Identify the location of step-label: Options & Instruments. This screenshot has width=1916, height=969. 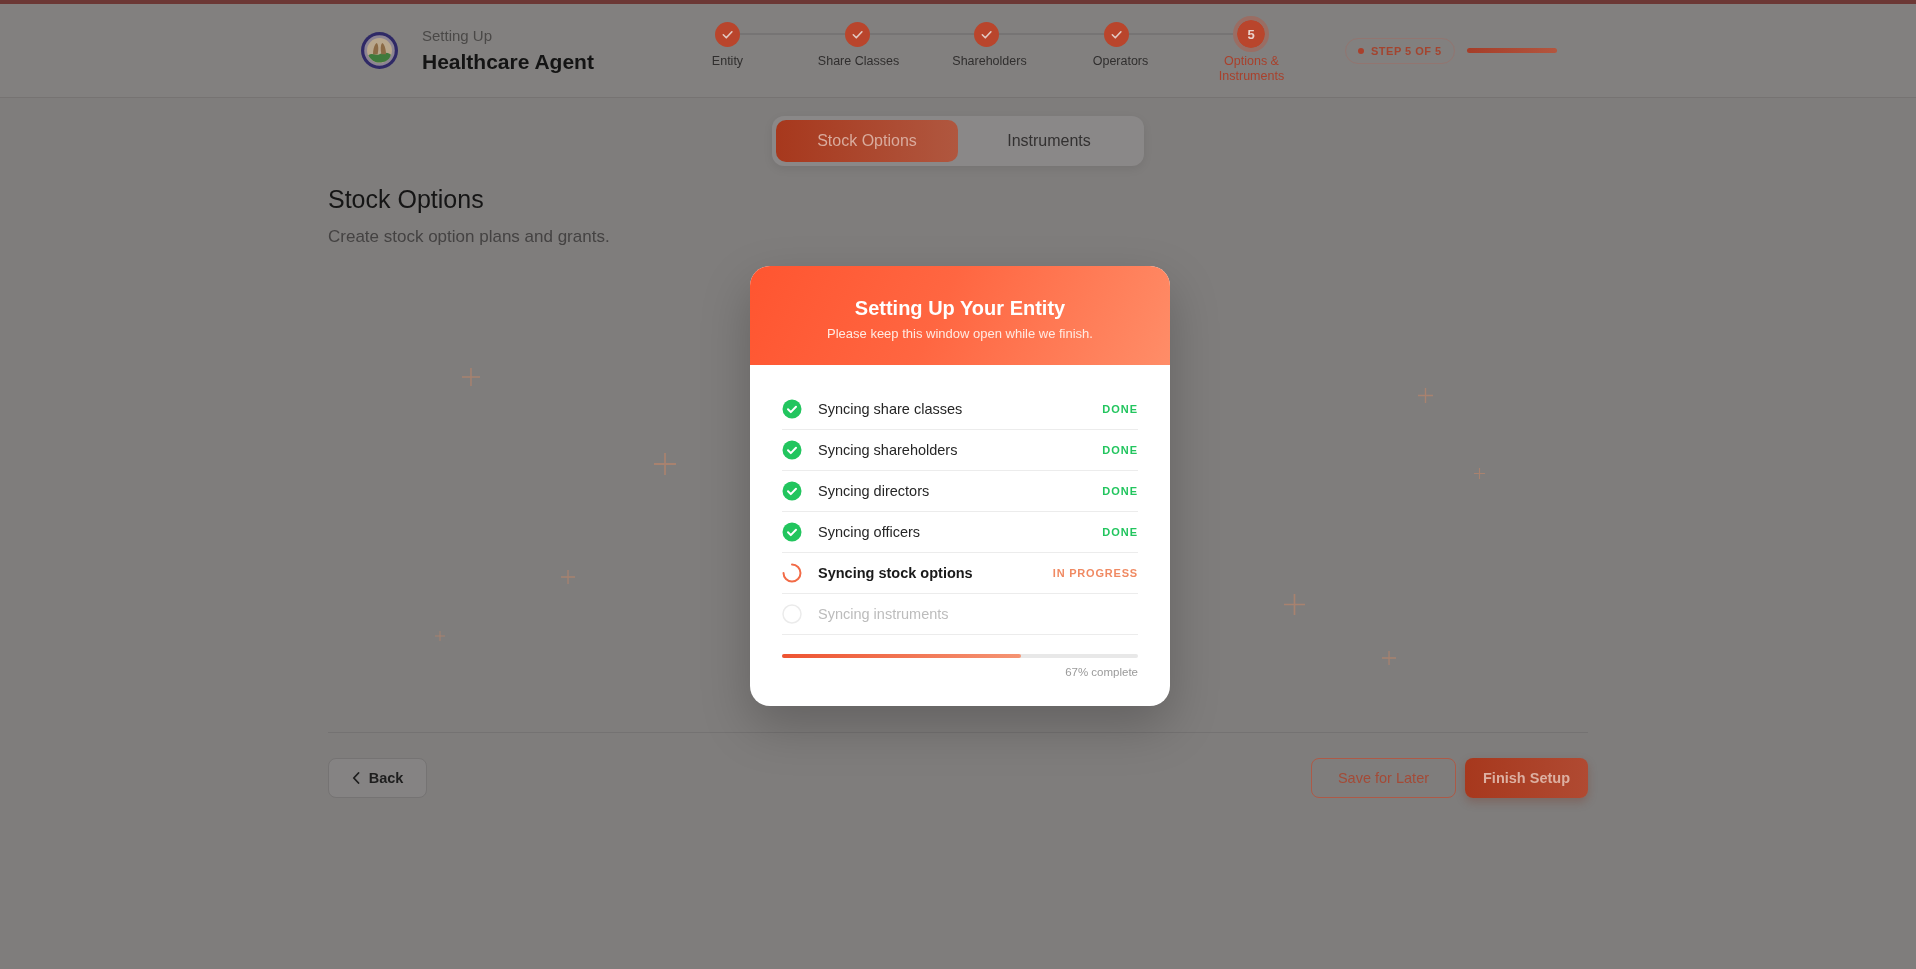
(1251, 69).